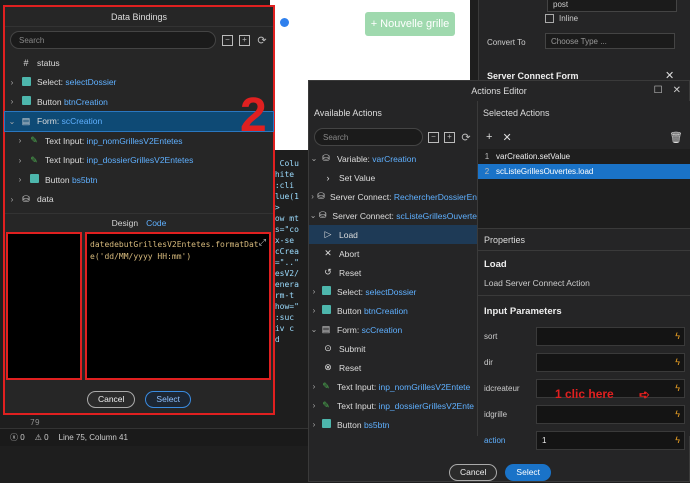 The height and width of the screenshot is (483, 690). I want to click on code-line: datedebutGrillesV2Entetes.formatDat, so click(174, 244).